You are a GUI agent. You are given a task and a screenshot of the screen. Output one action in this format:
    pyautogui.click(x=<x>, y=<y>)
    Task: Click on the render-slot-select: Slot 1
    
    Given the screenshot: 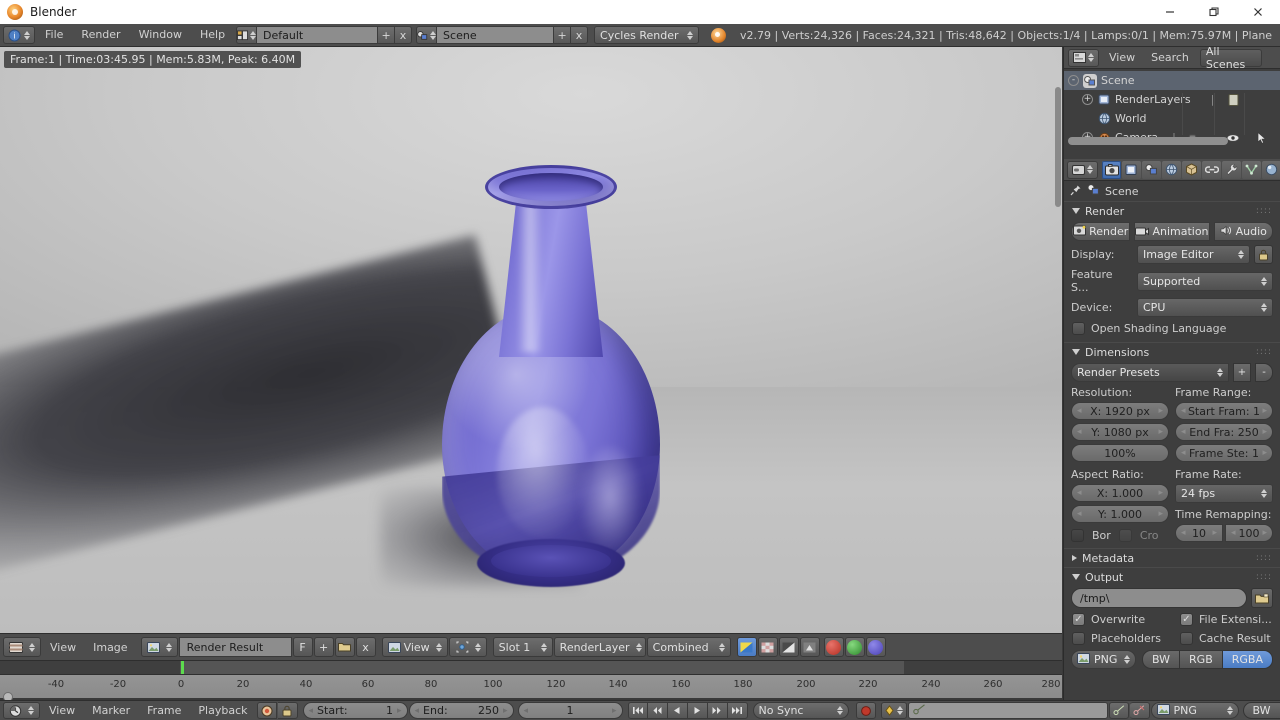 What is the action you would take?
    pyautogui.click(x=522, y=647)
    